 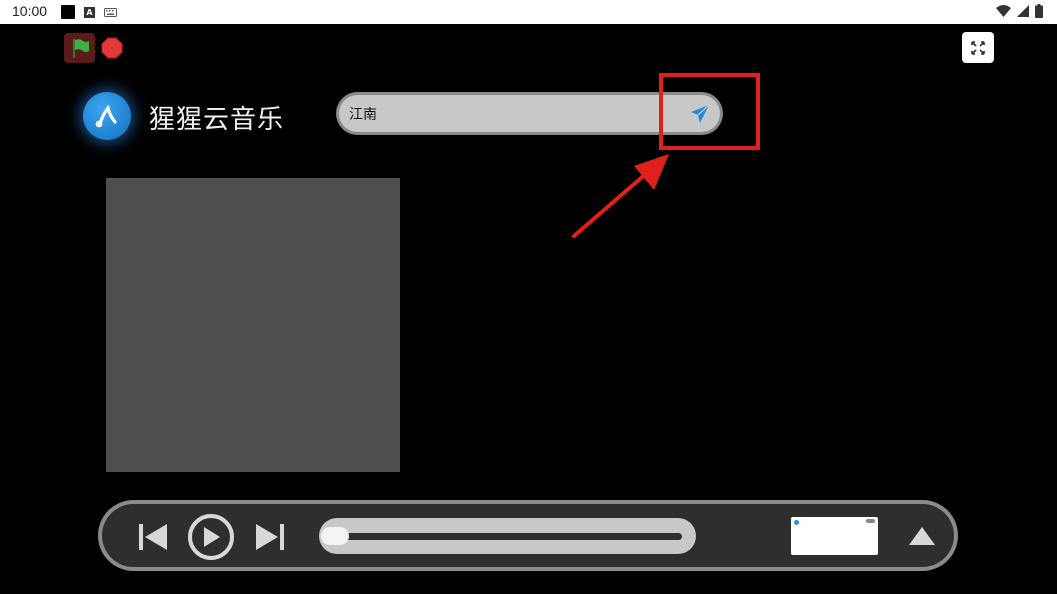 I want to click on play-icon, so click(x=212, y=537).